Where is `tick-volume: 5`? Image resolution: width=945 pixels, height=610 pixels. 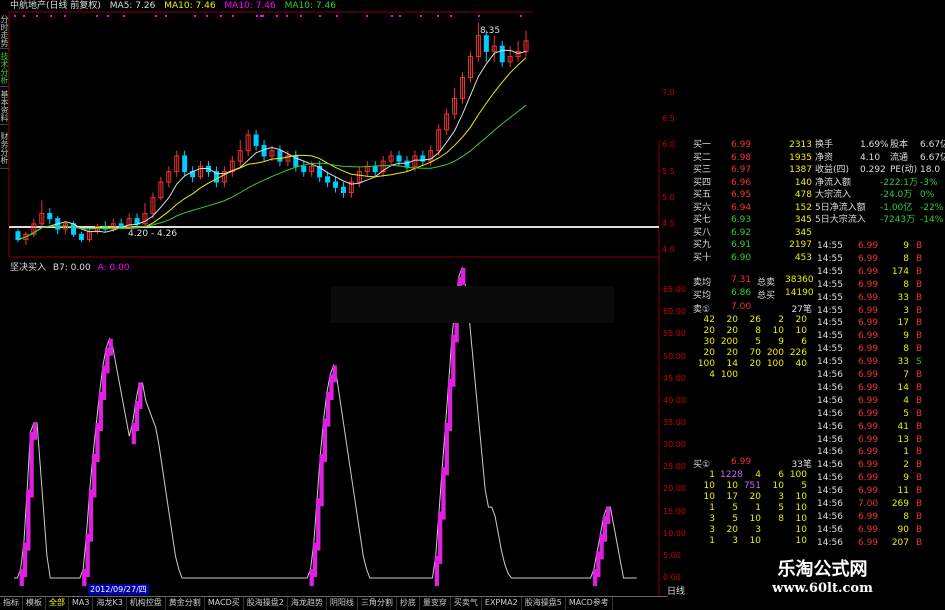
tick-volume: 5 is located at coordinates (906, 413).